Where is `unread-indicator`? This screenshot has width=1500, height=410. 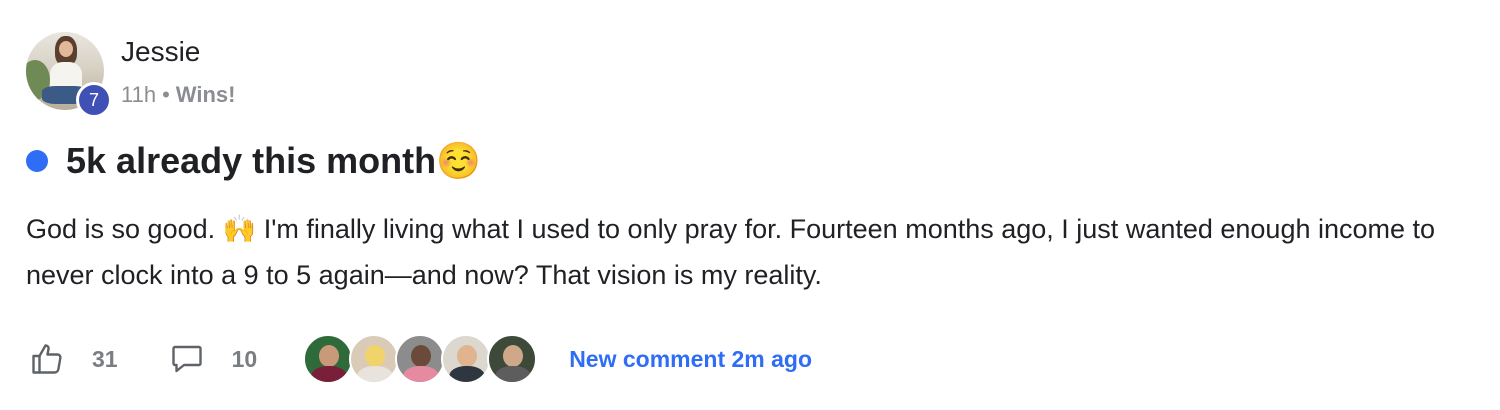 unread-indicator is located at coordinates (37, 161).